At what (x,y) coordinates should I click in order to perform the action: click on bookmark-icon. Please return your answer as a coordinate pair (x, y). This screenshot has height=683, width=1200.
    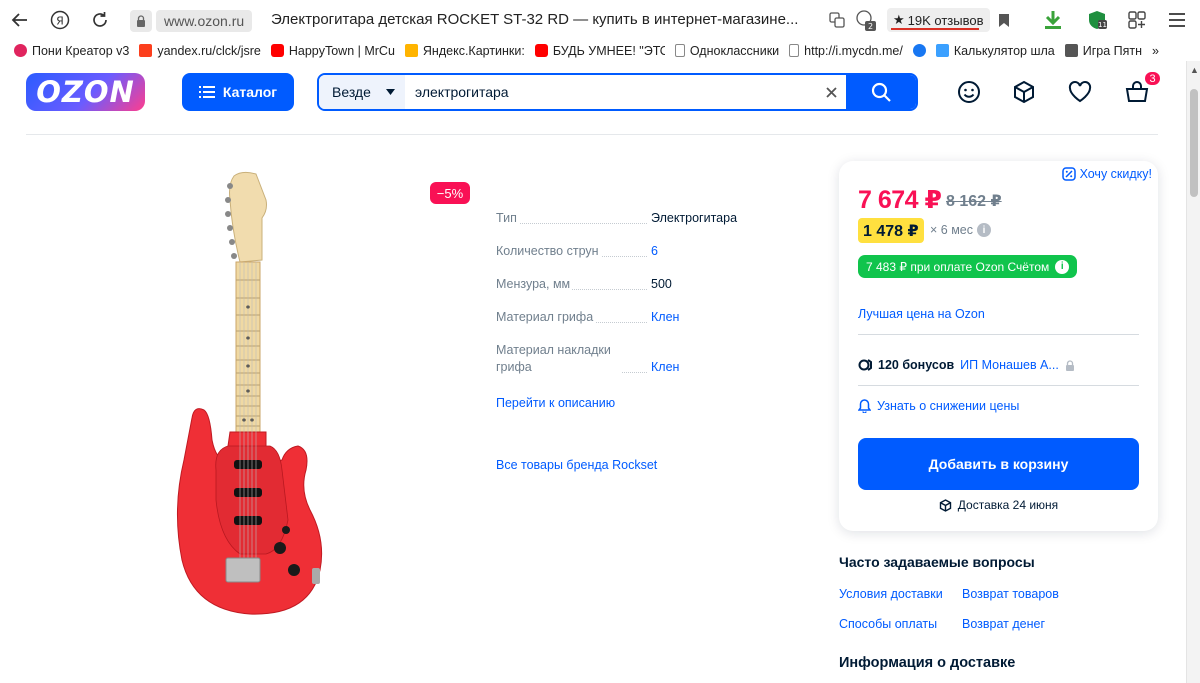
    Looking at the image, I should click on (1004, 20).